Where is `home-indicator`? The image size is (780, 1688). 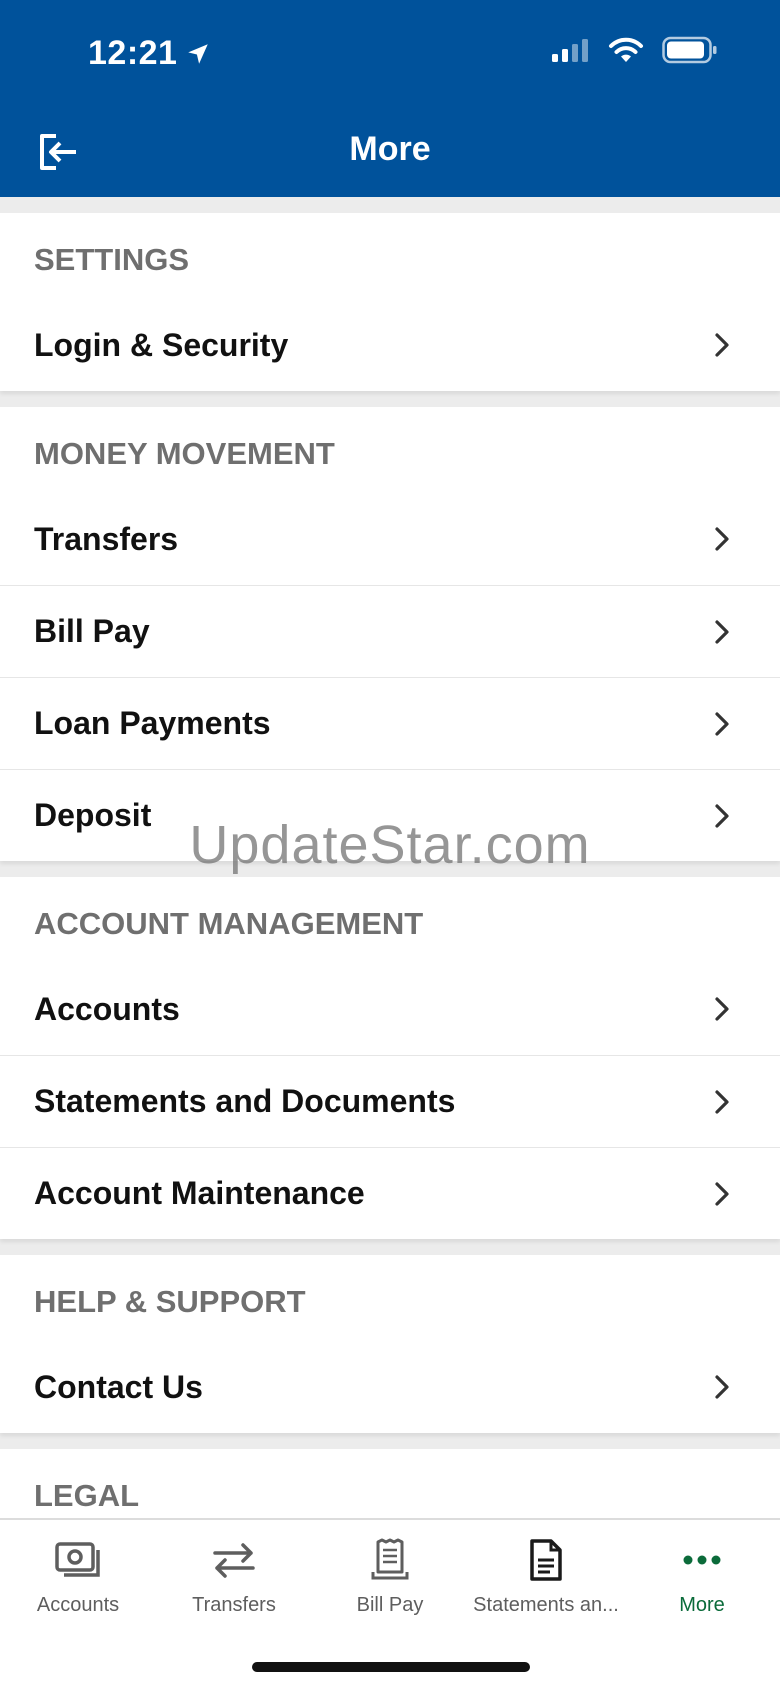 home-indicator is located at coordinates (391, 1667).